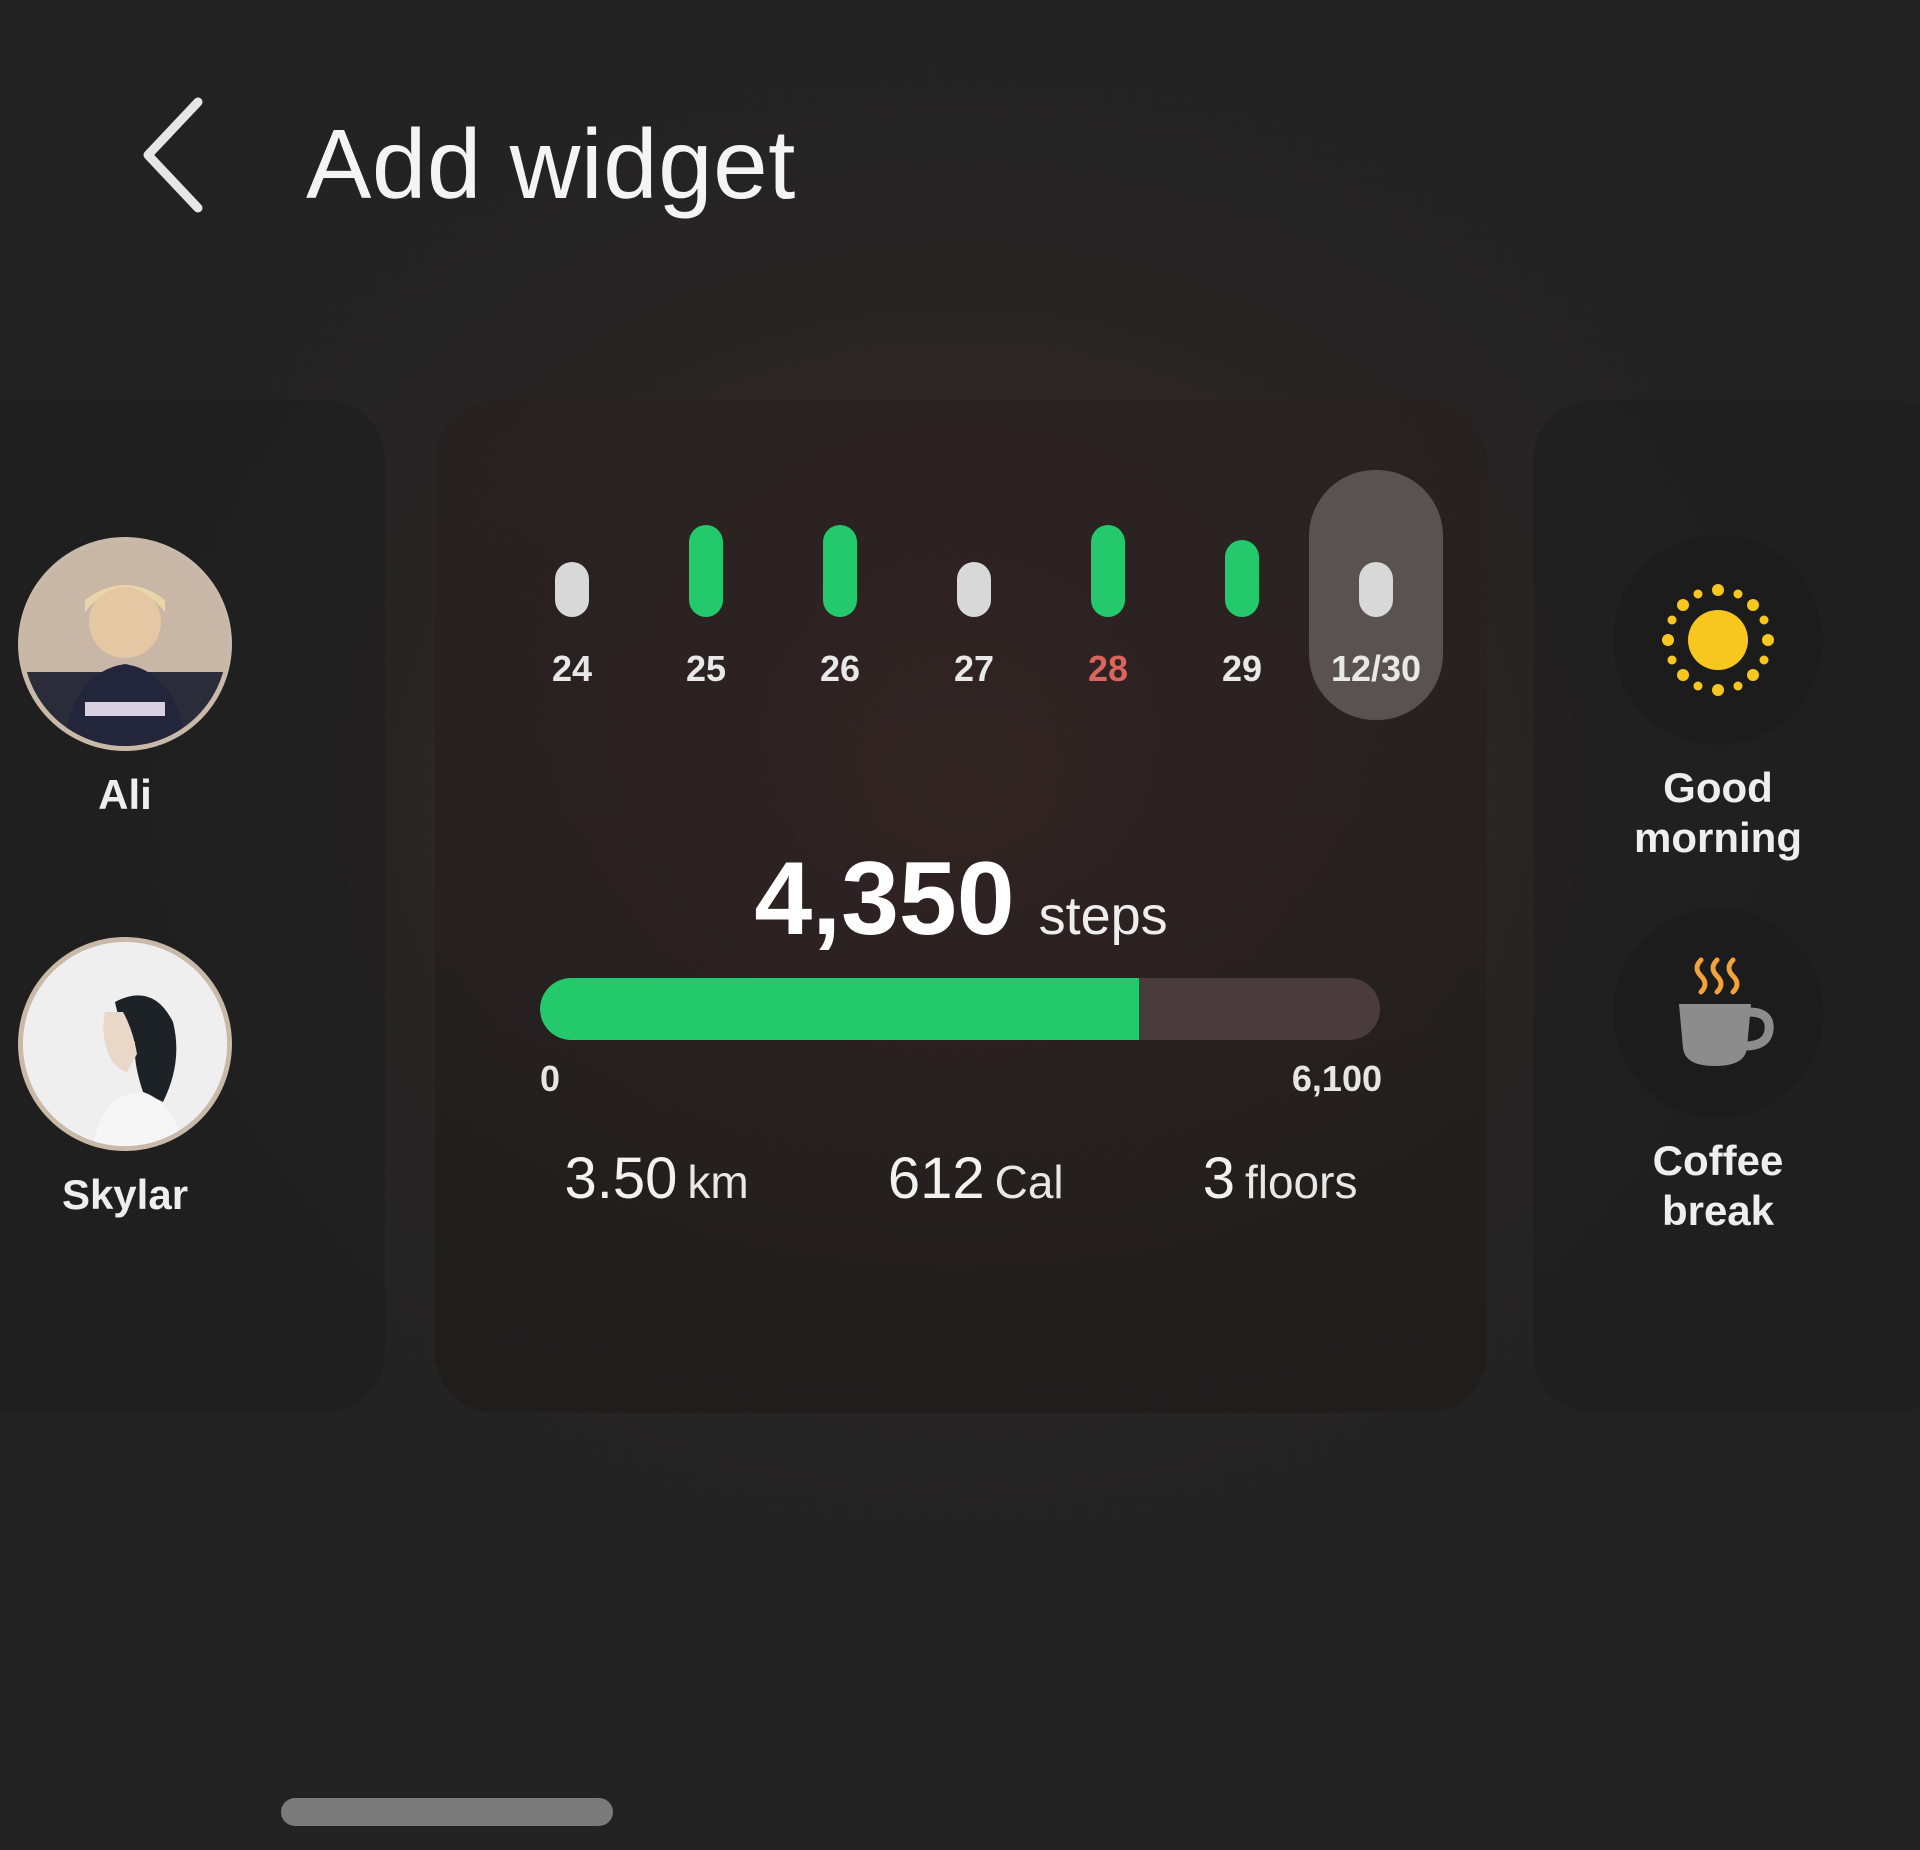  What do you see at coordinates (192, 906) in the screenshot?
I see `contacts-widget-card: Ali Skylar` at bounding box center [192, 906].